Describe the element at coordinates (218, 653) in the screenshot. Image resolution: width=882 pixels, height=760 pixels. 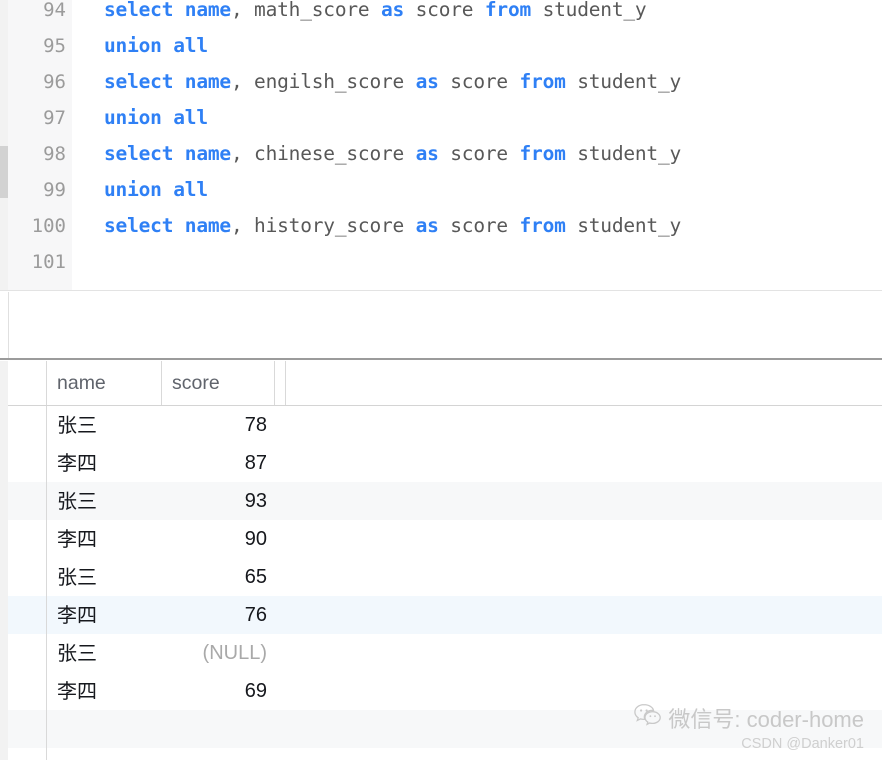
I see `cell-score: (NULL)` at that location.